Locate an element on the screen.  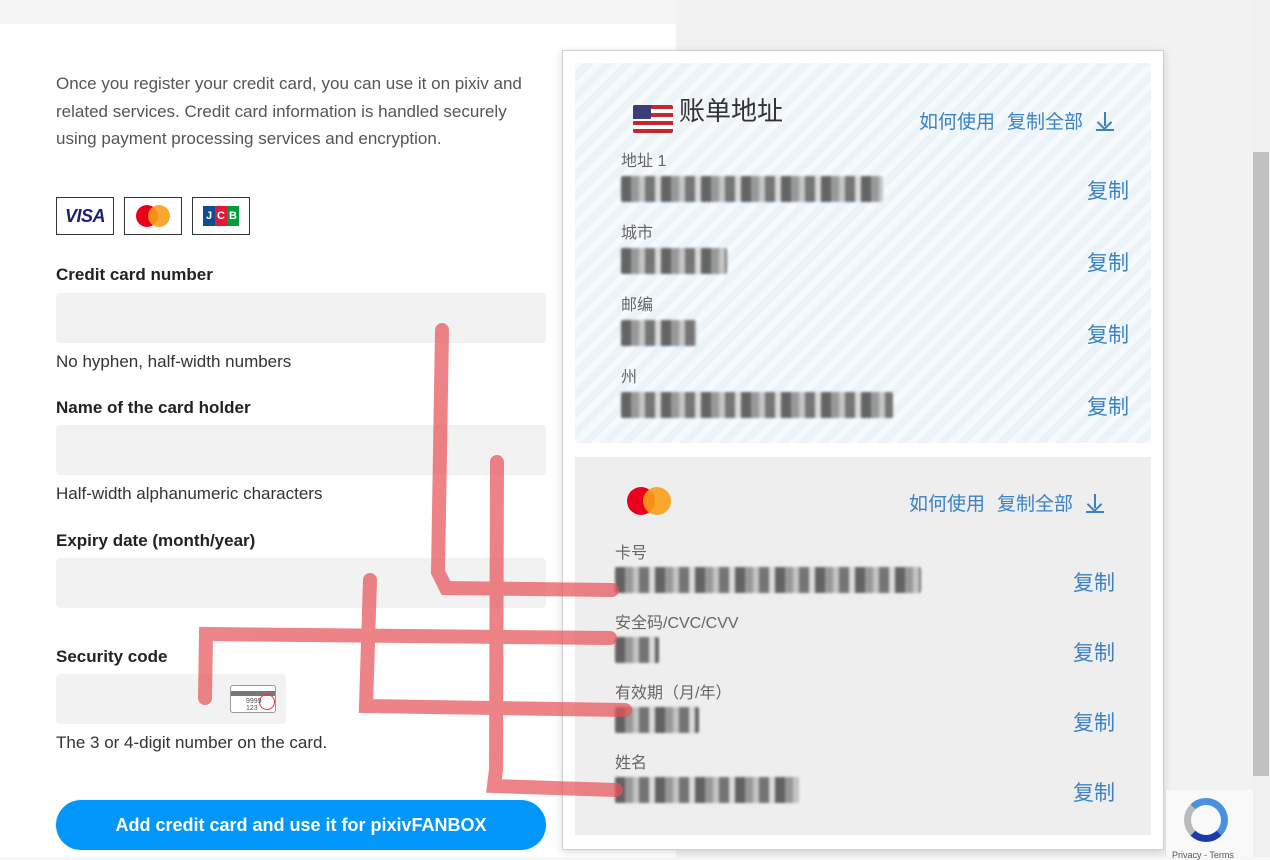
jcb-icon: JCB is located at coordinates (221, 216).